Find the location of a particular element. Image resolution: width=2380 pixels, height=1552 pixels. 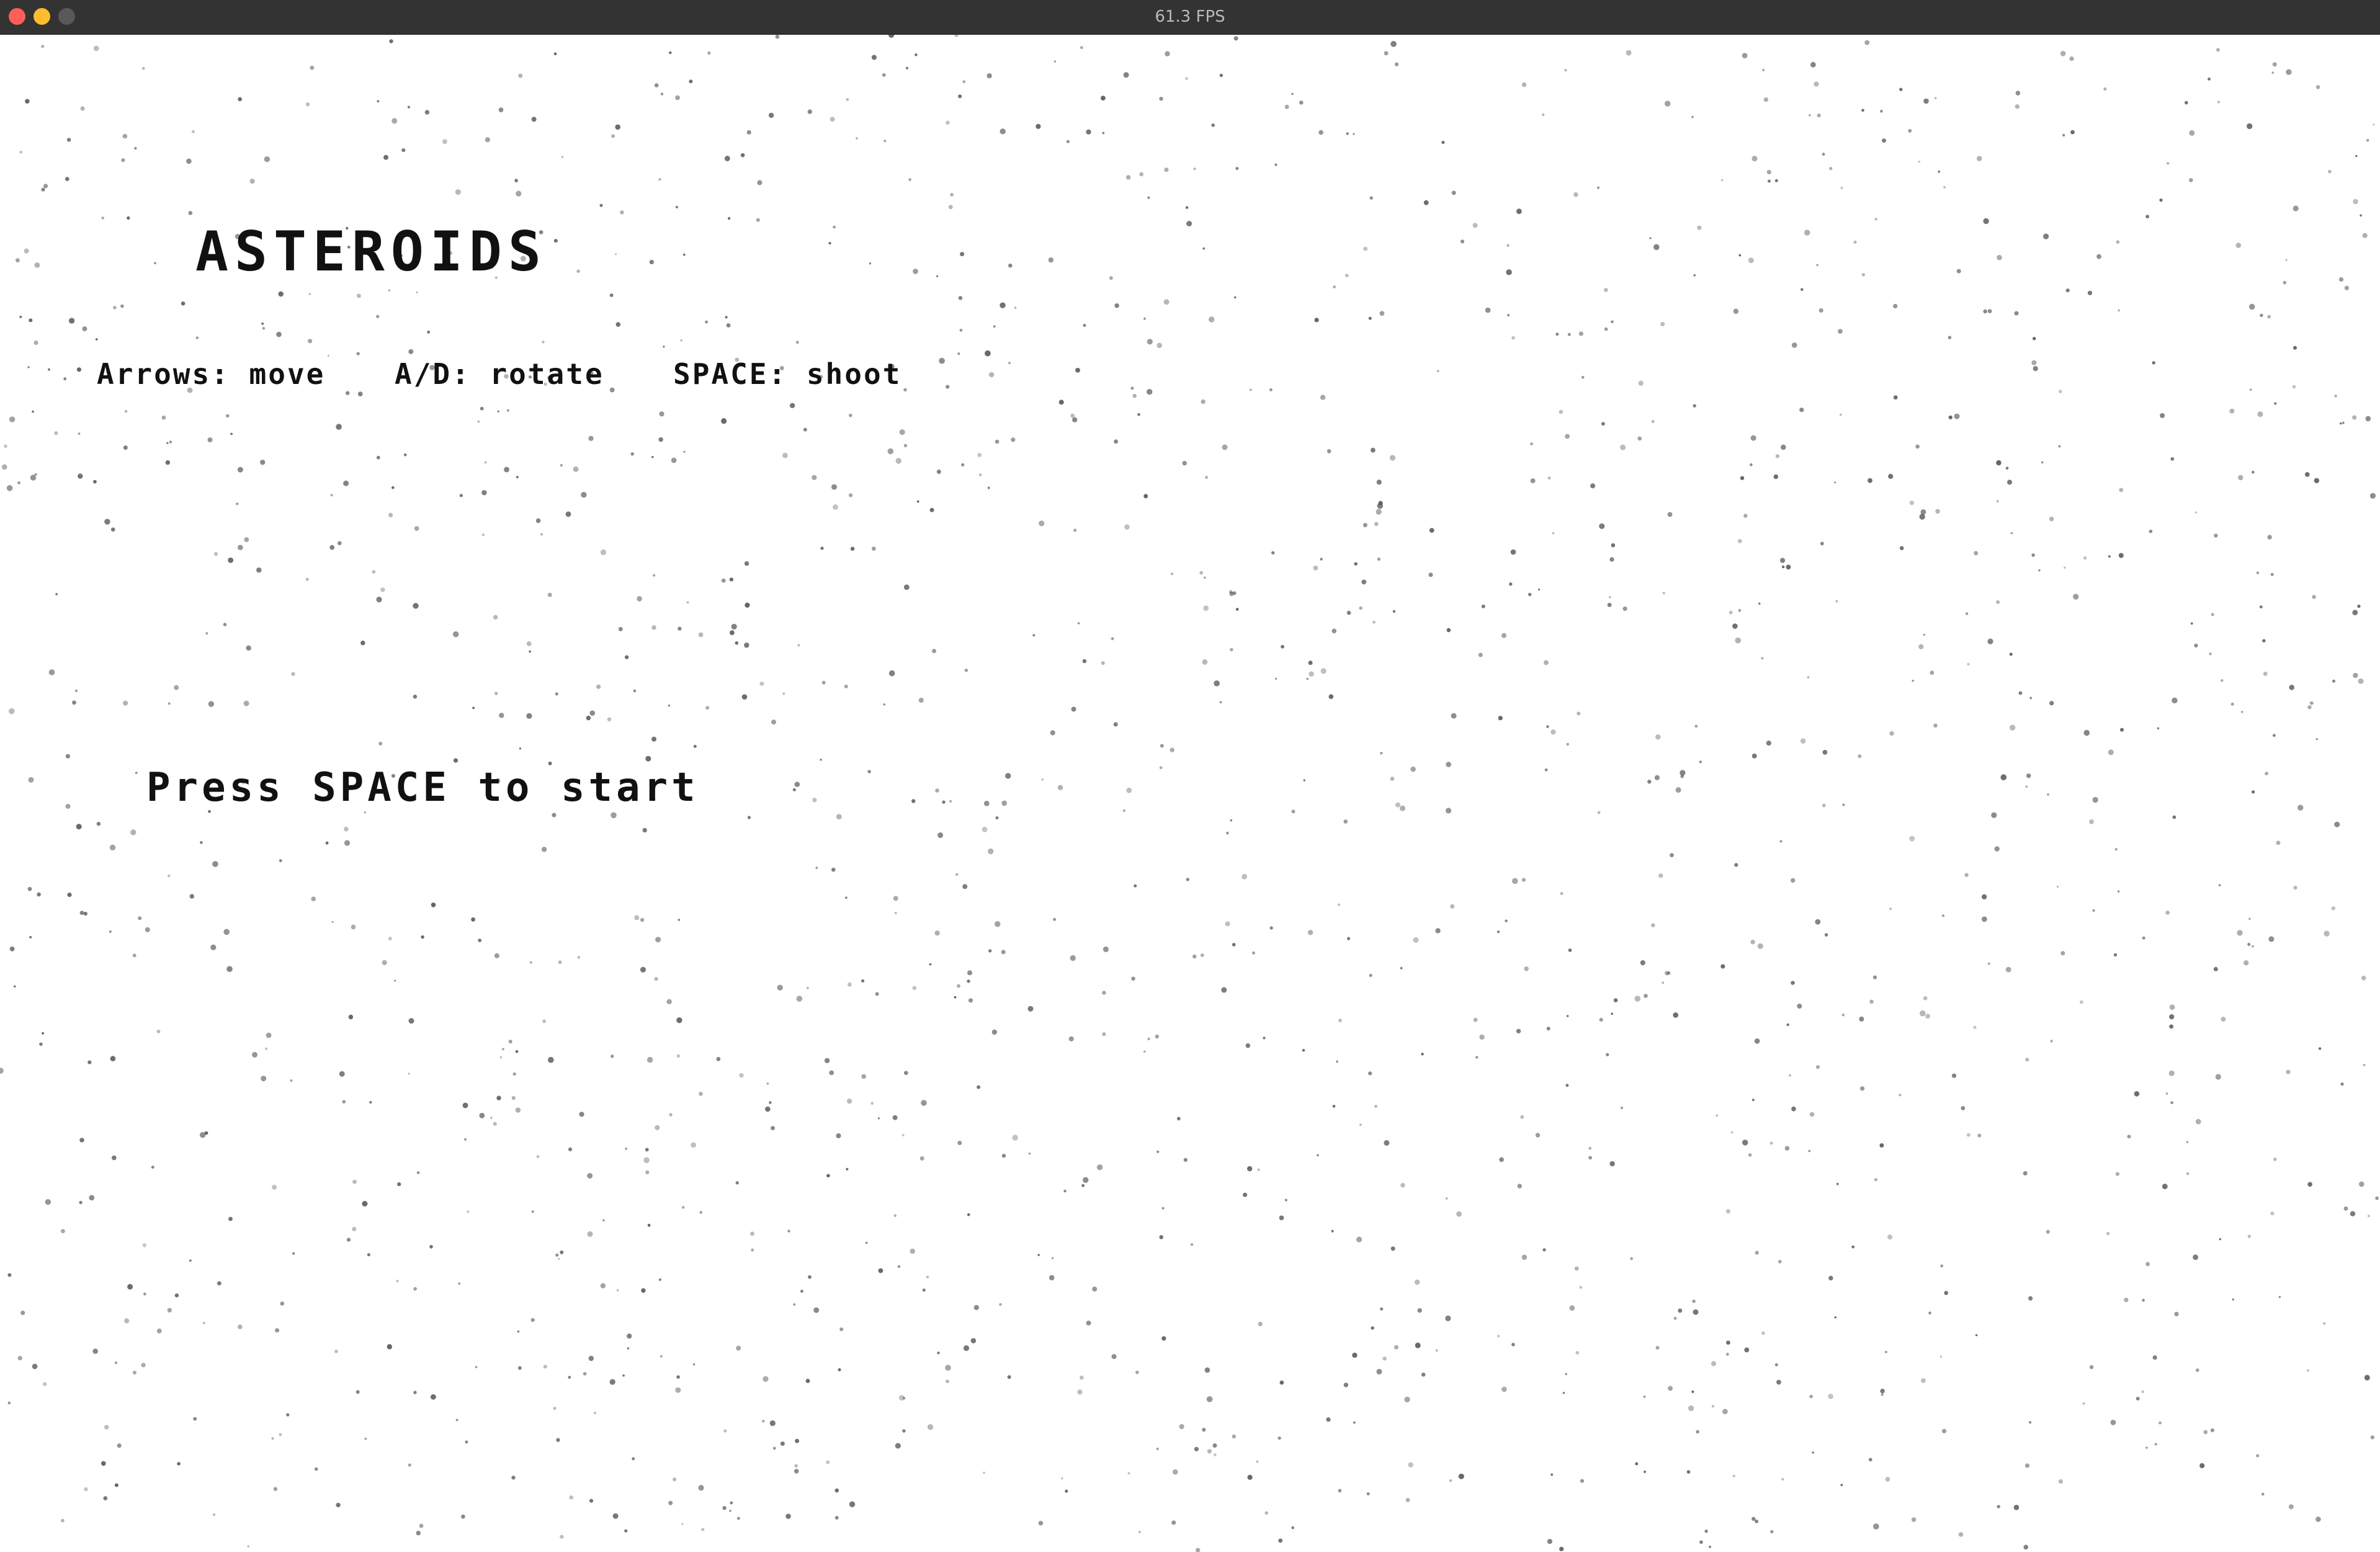

window-titlebar: 61.3 FPS is located at coordinates (1190, 17).